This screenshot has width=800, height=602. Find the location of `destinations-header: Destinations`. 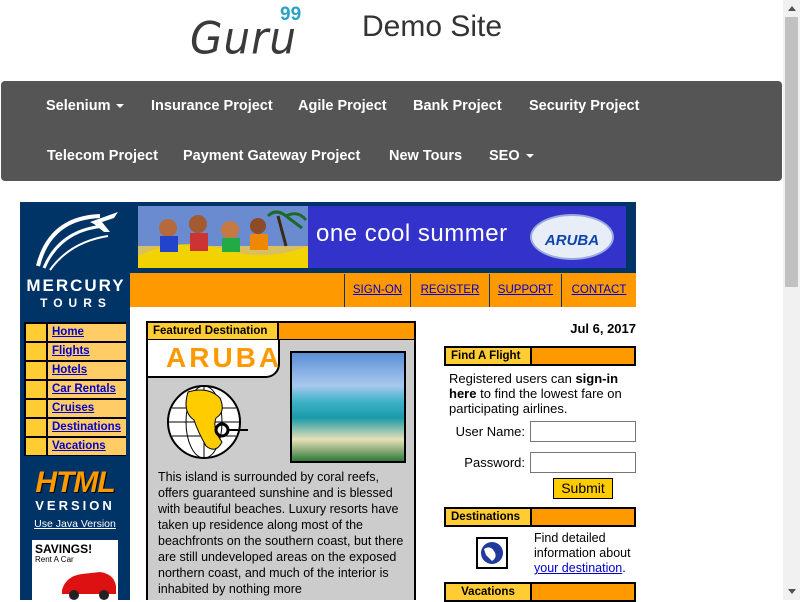

destinations-header: Destinations is located at coordinates (540, 517).